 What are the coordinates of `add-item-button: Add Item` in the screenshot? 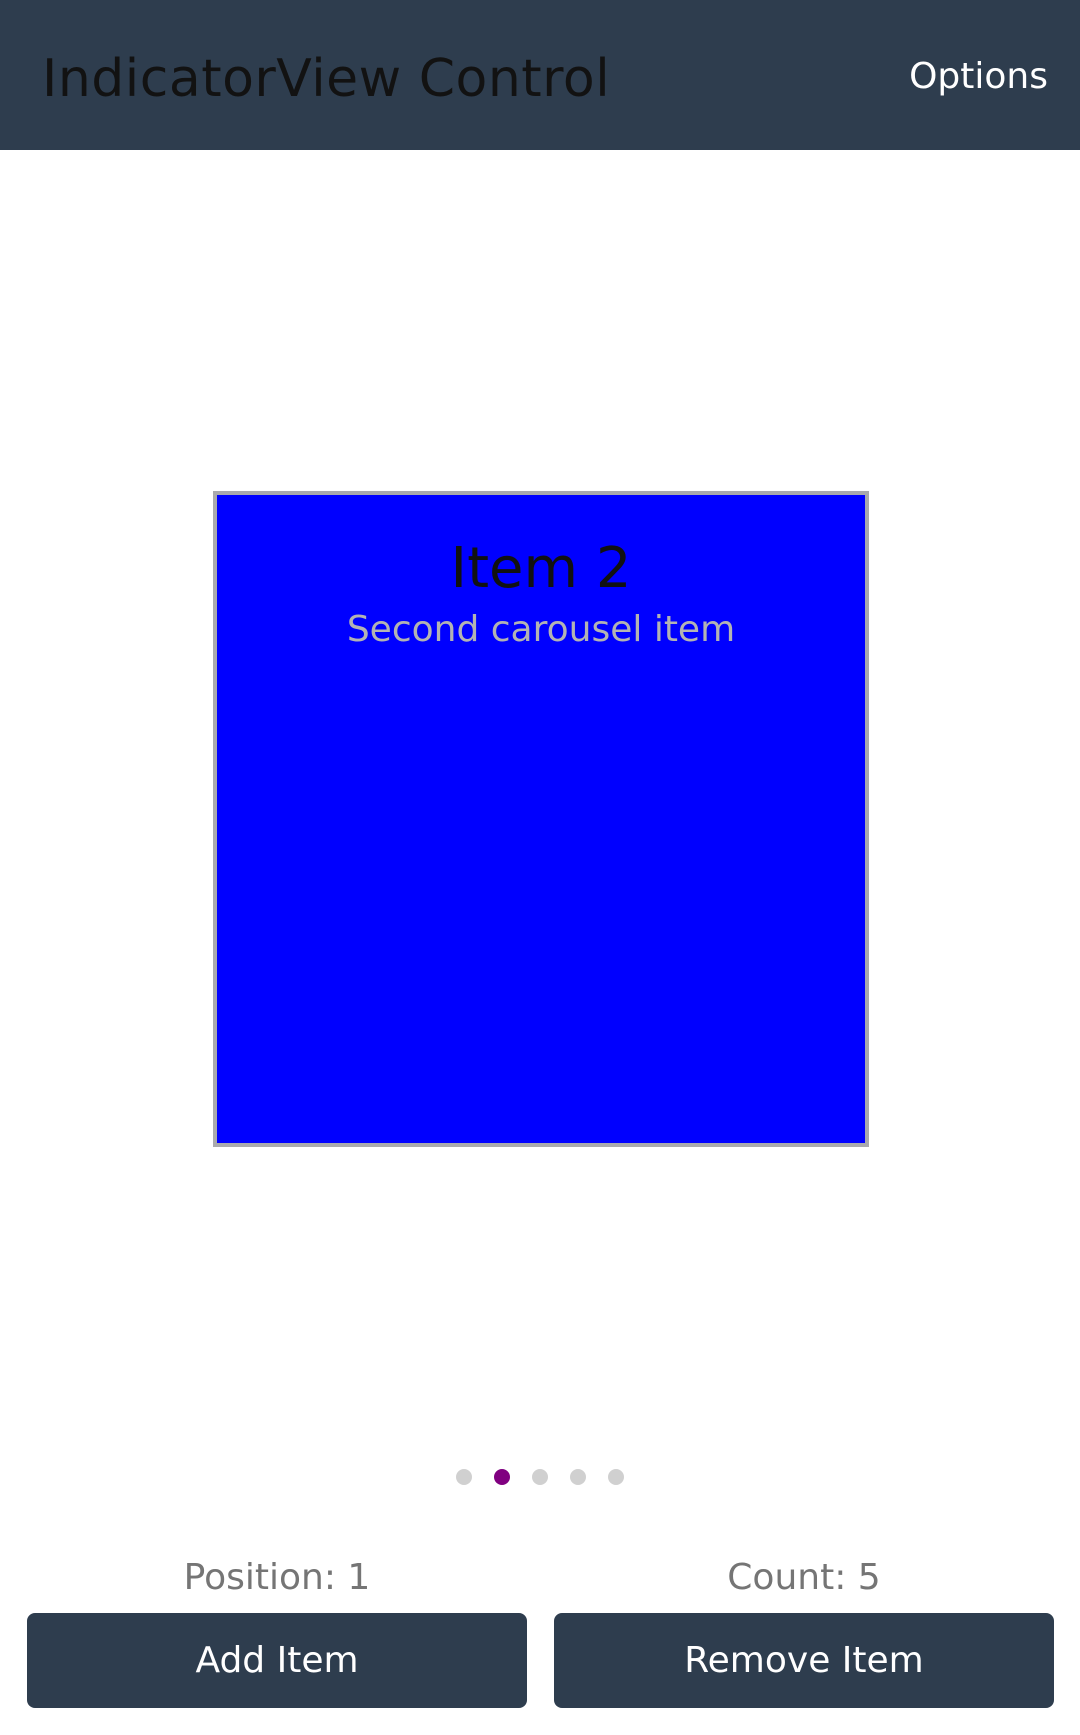 It's located at (277, 1660).